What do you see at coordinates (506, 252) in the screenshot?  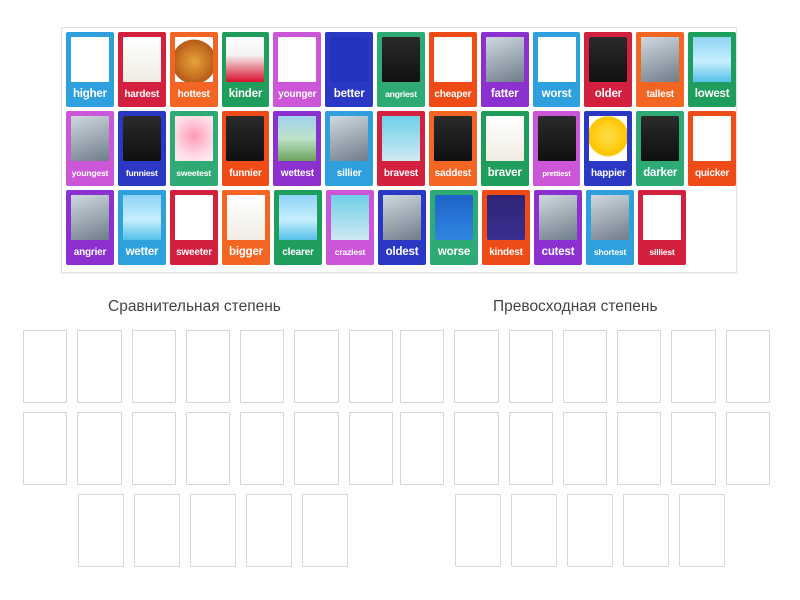 I see `word-card-label: kindest` at bounding box center [506, 252].